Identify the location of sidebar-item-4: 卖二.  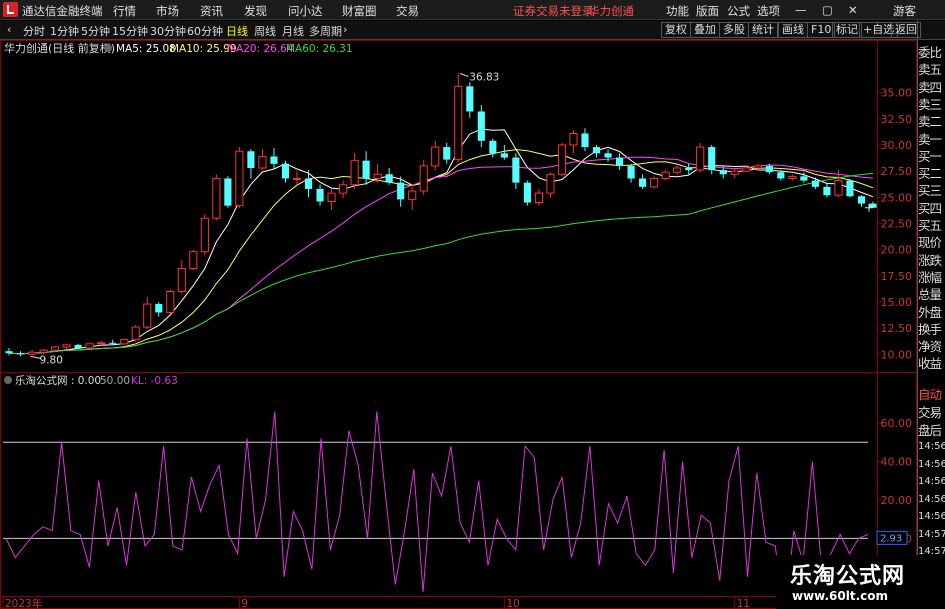
(931, 120).